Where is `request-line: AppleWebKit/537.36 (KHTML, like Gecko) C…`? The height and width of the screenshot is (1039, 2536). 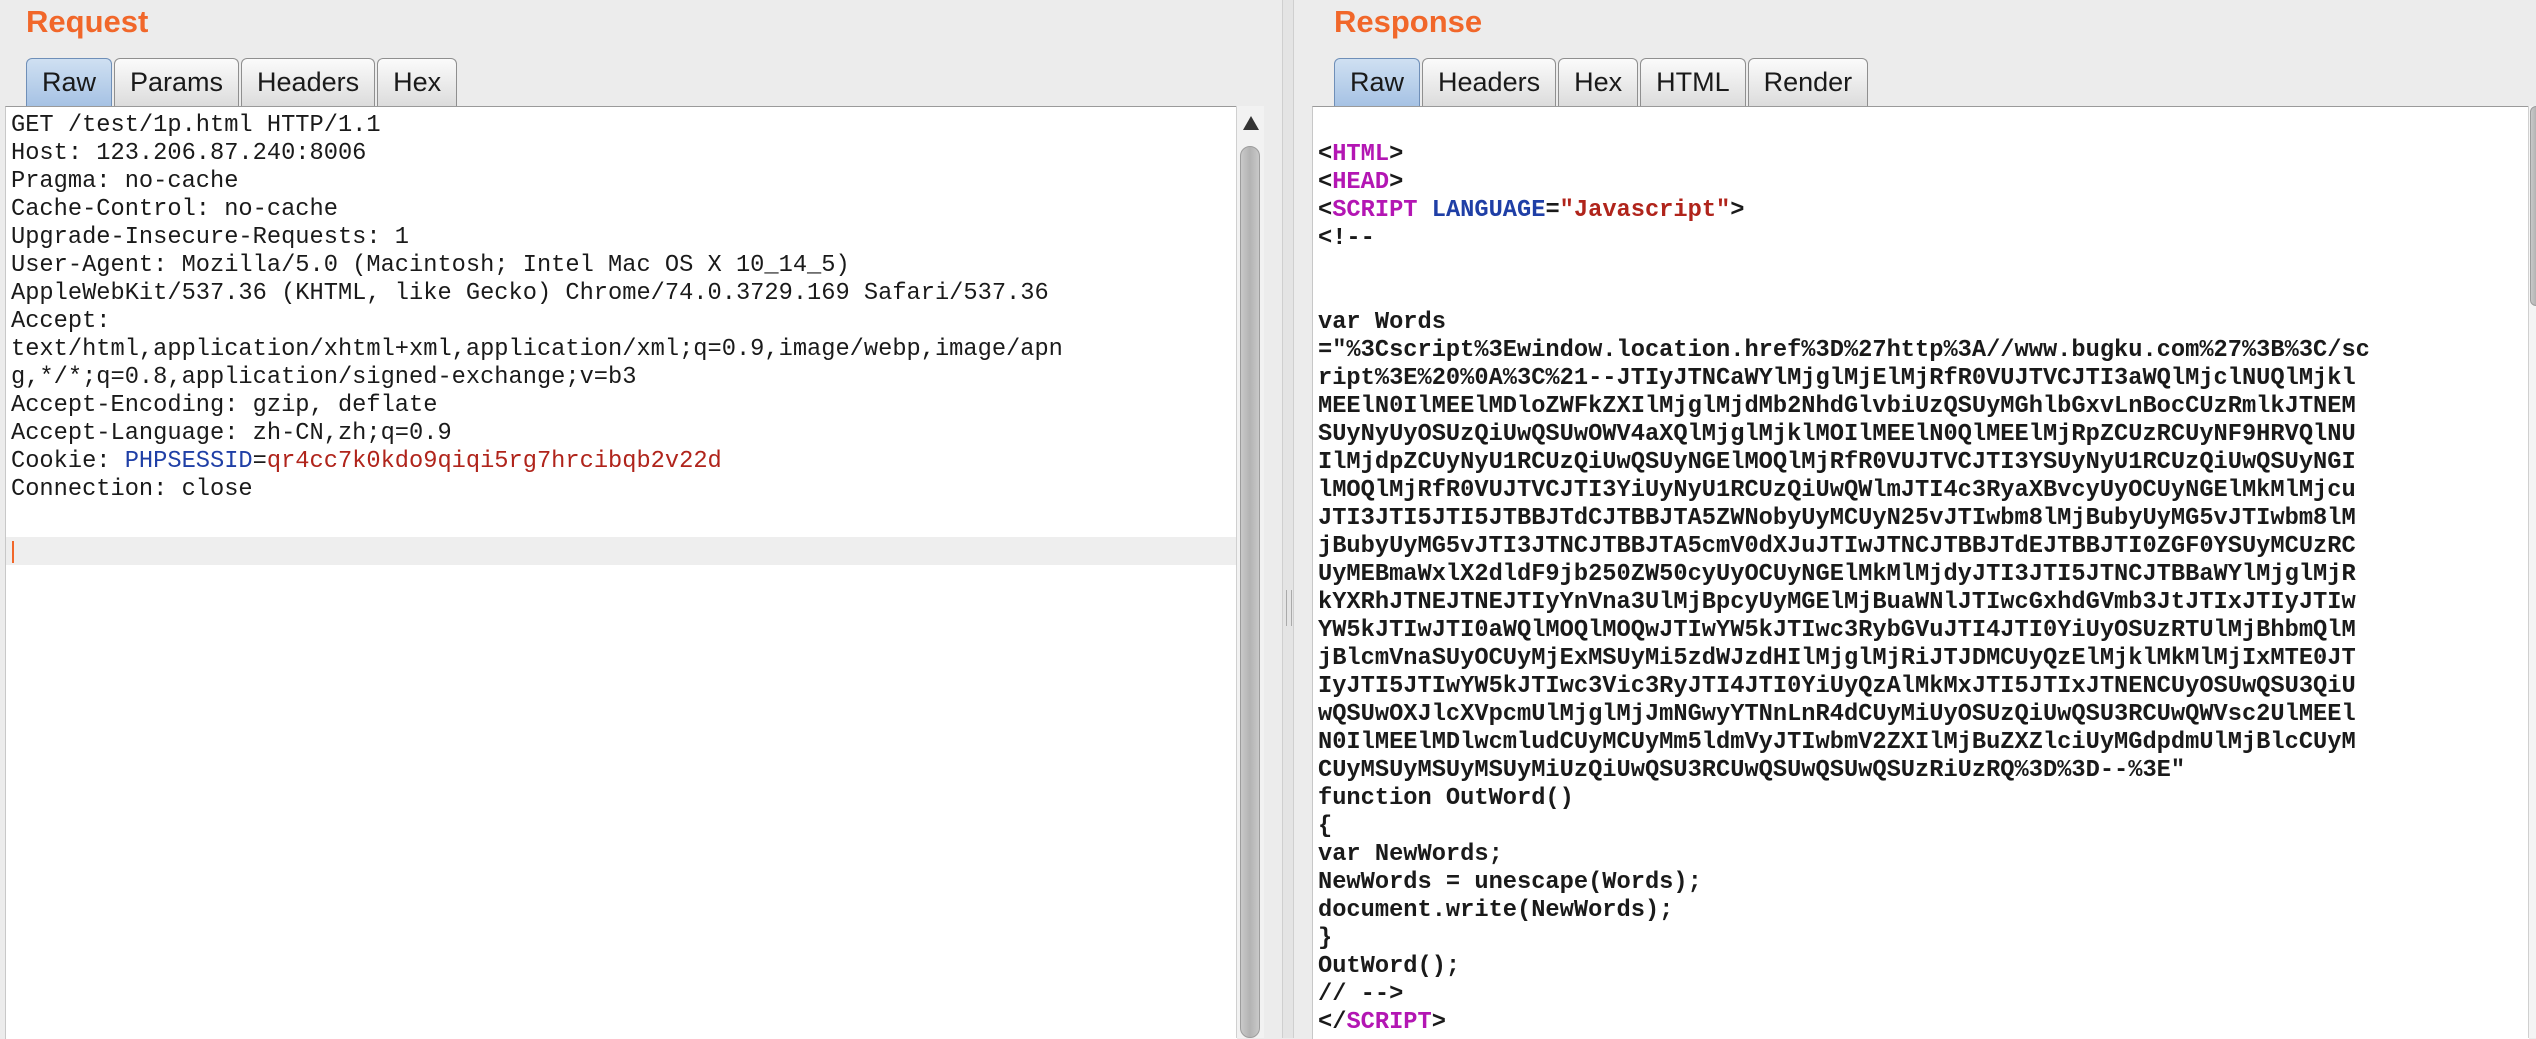
request-line: AppleWebKit/537.36 (KHTML, like Gecko) C… is located at coordinates (530, 293).